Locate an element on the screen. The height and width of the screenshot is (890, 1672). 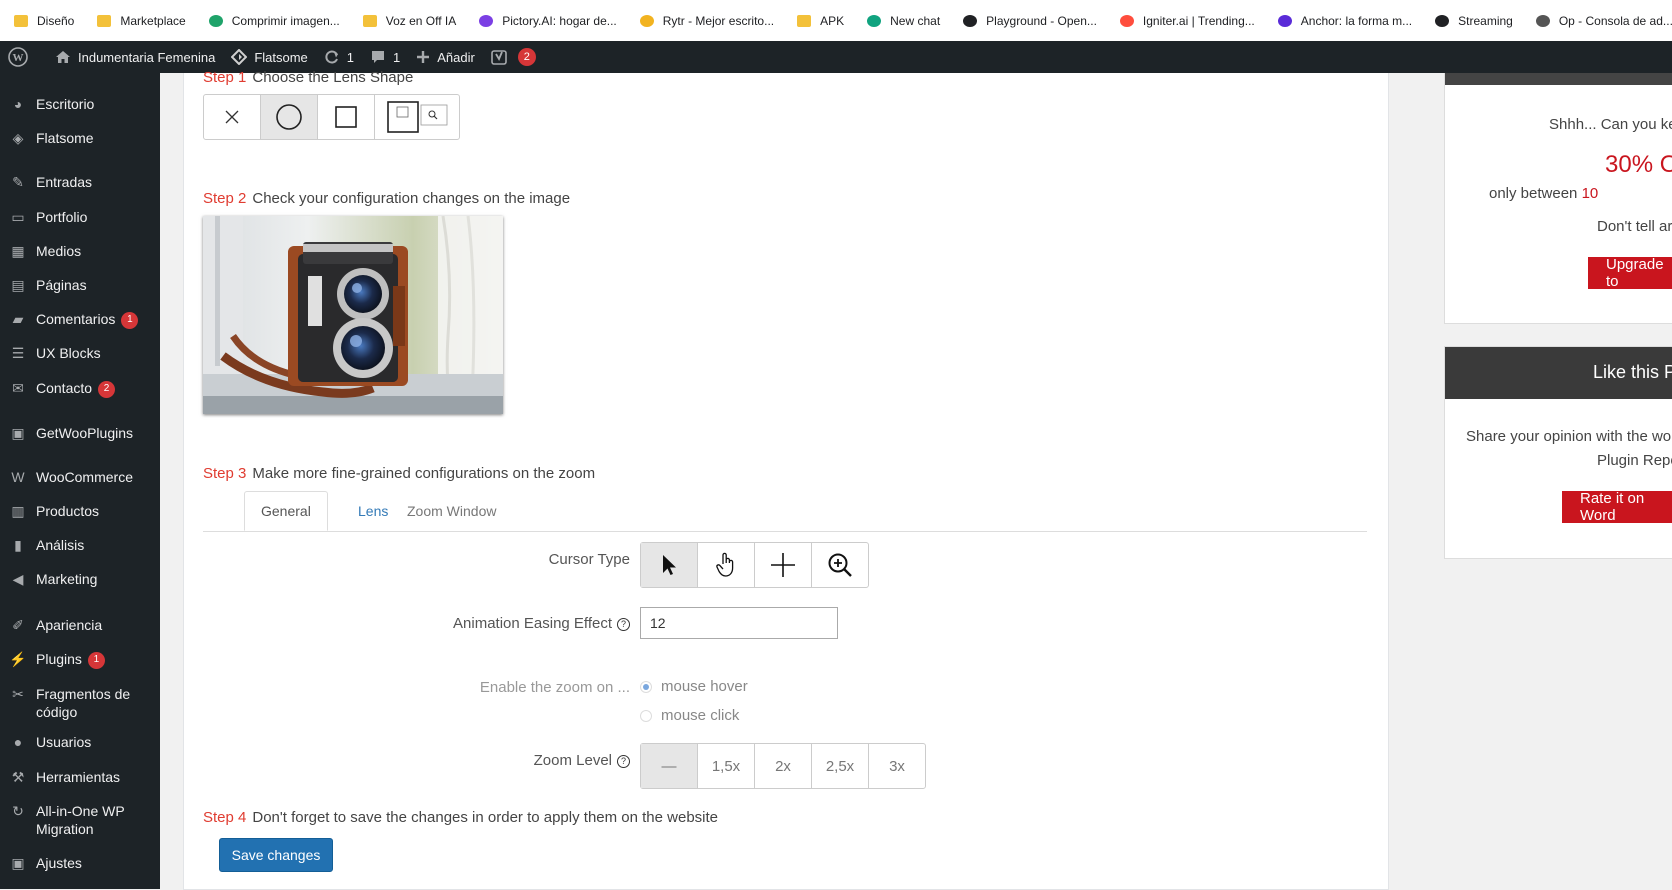
zoom-level-1-5x-button: 1,5x is located at coordinates (726, 766).